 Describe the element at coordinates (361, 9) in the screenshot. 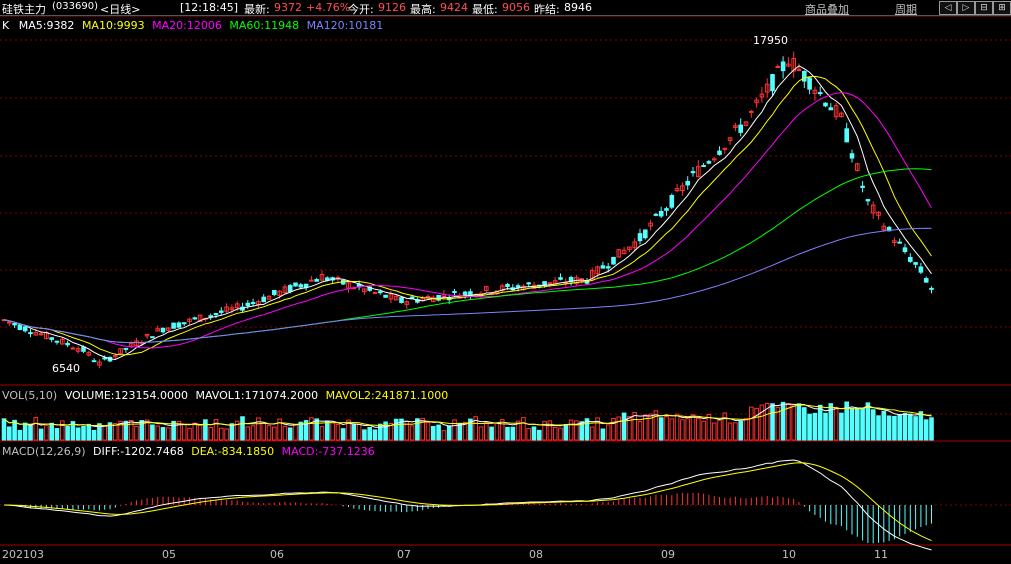

I see `open-label: 今开:` at that location.